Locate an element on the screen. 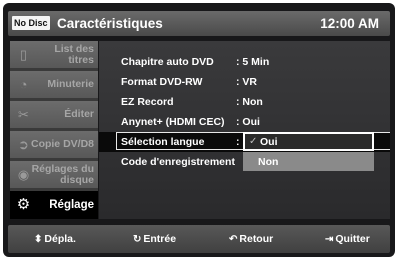  sidebar-item-edit: ✂ Éditer is located at coordinates (54, 114).